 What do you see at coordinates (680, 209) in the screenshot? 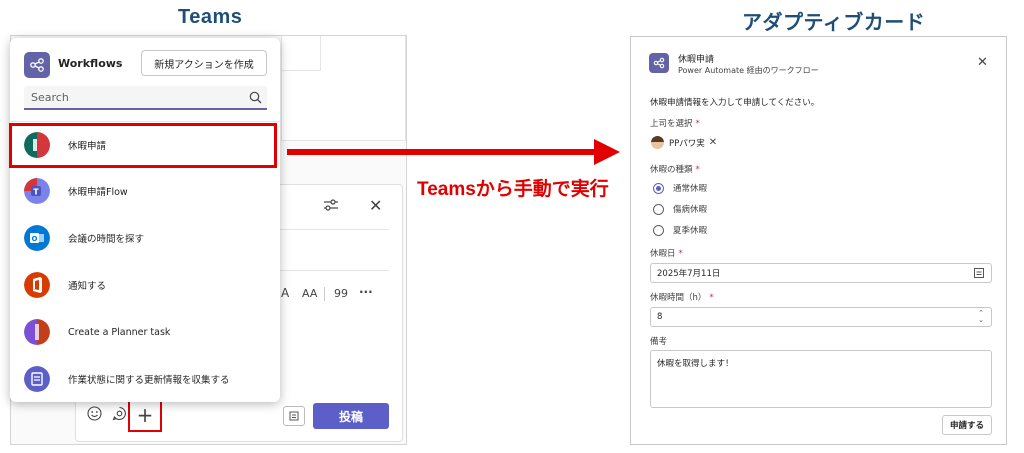
I see `leave-type-option: 傷病休暇` at bounding box center [680, 209].